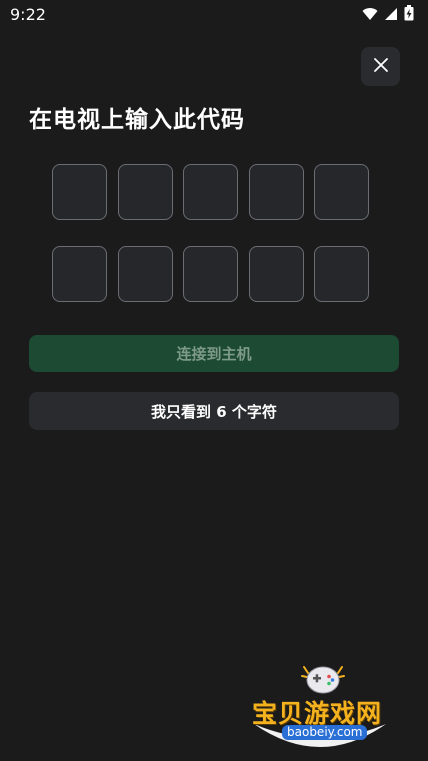 This screenshot has height=761, width=428. I want to click on connect-to-host-button: 连接到主机, so click(214, 353).